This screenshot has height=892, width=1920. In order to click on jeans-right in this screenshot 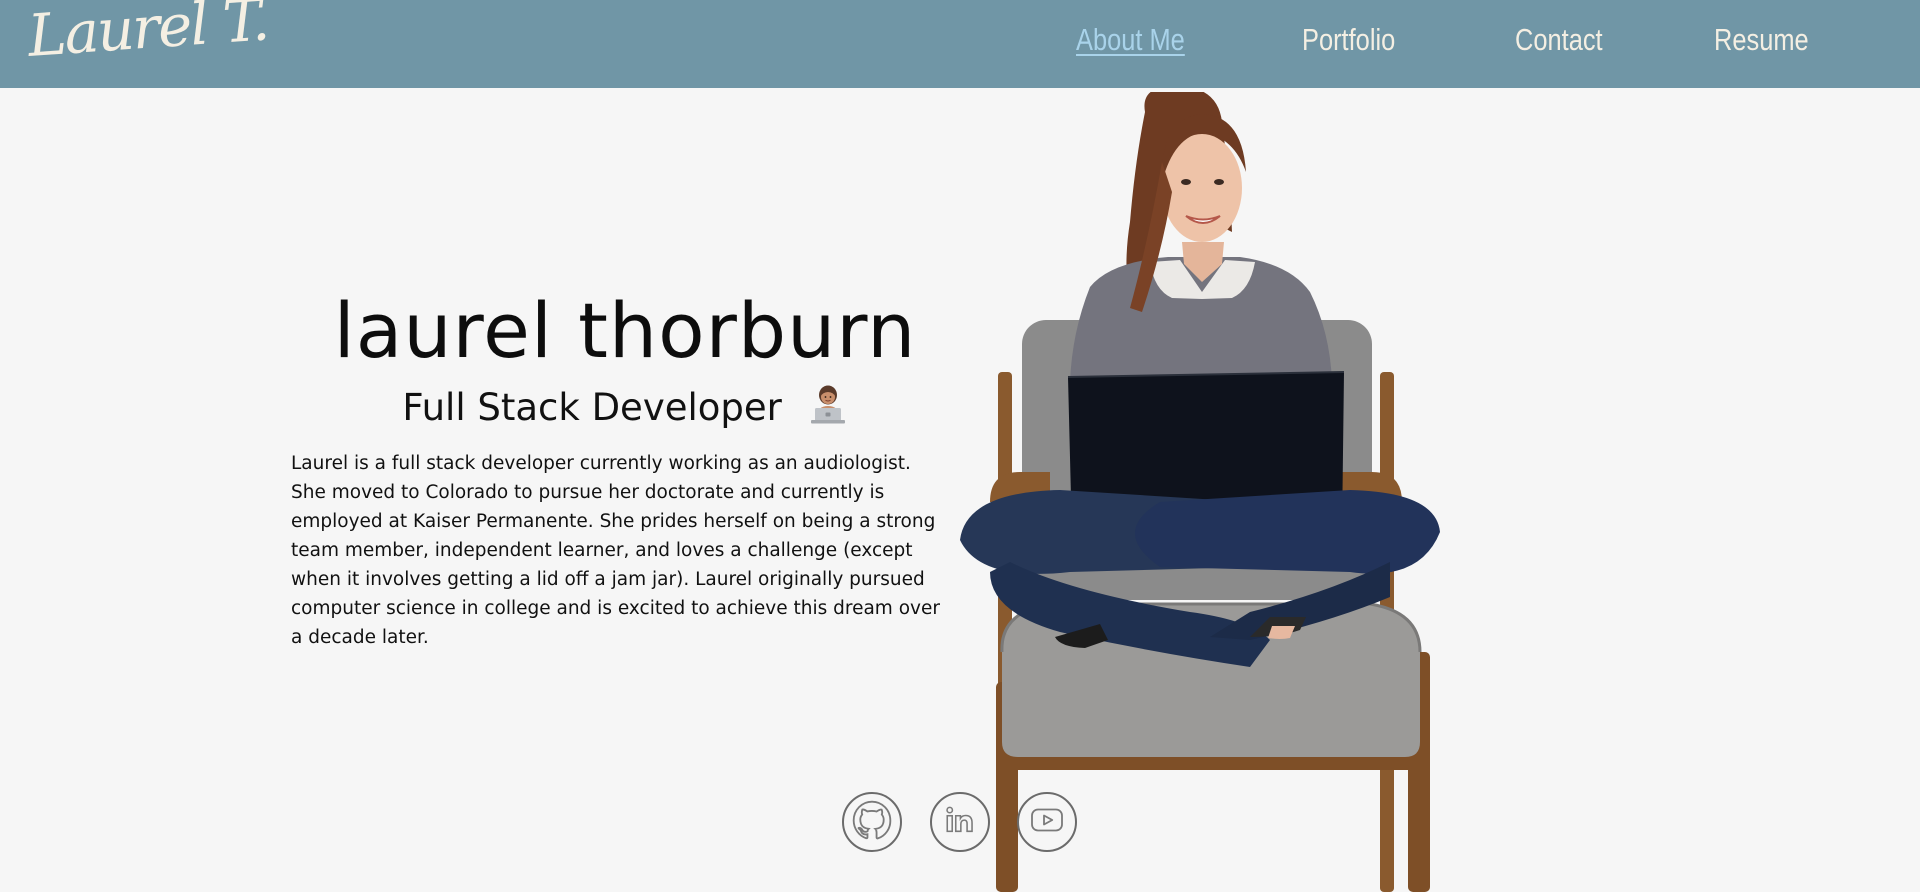, I will do `click(1287, 532)`.